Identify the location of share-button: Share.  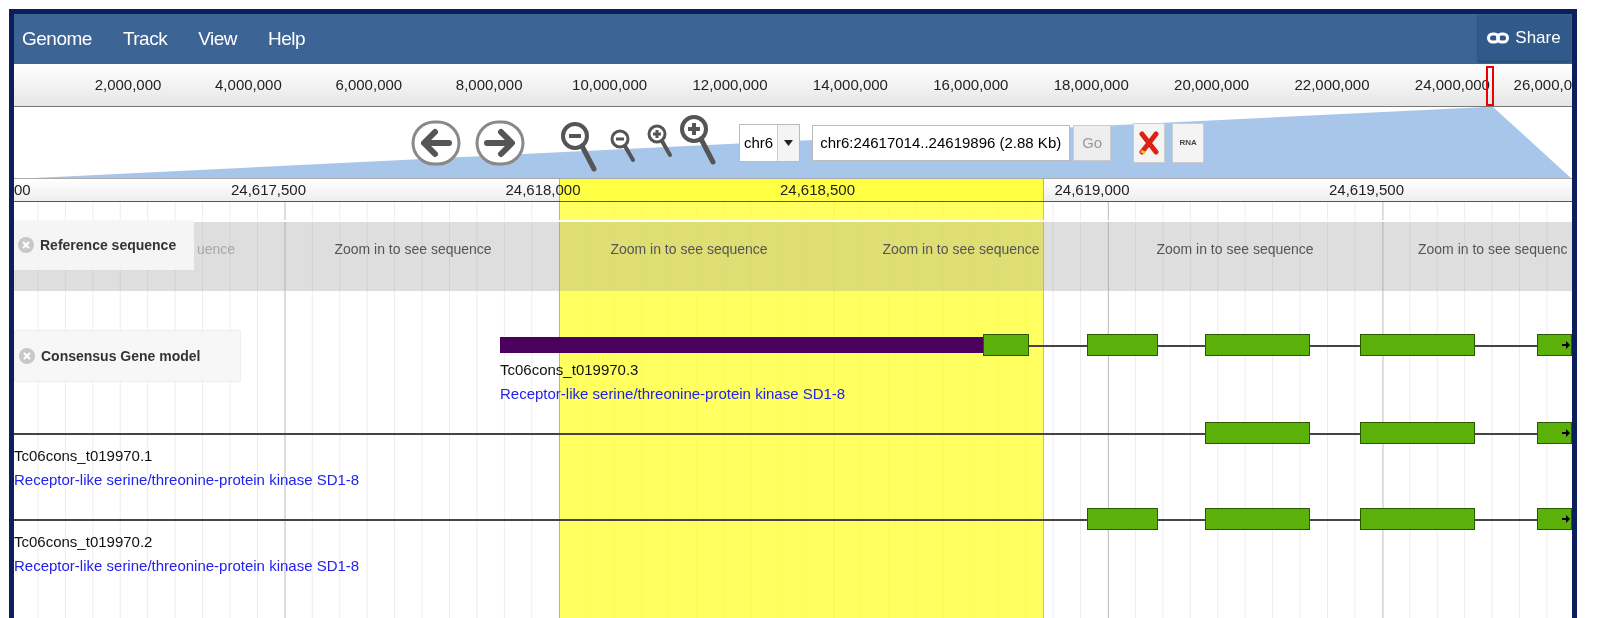
(1524, 38).